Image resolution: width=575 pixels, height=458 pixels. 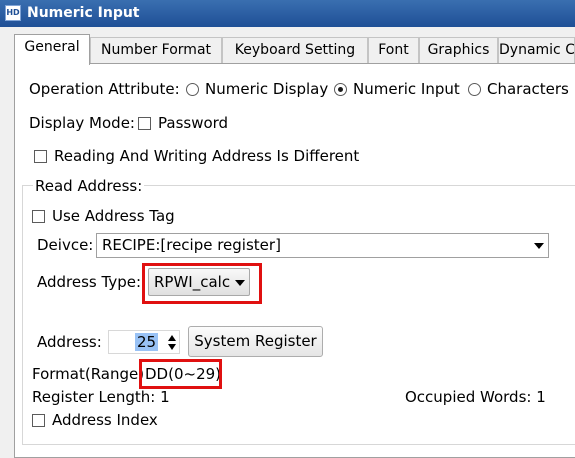 What do you see at coordinates (82, 123) in the screenshot?
I see `display-mode-label: Display Mode:` at bounding box center [82, 123].